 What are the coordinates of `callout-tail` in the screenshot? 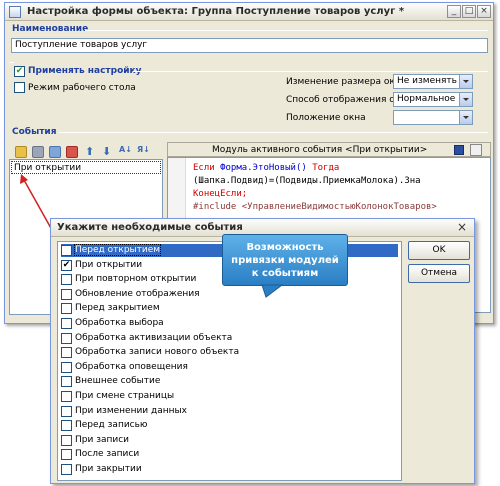 It's located at (272, 291).